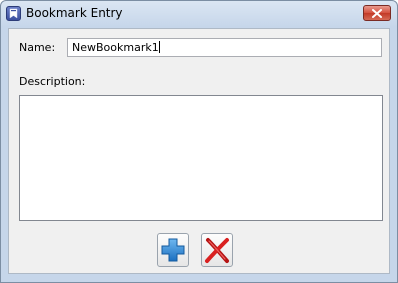 Image resolution: width=398 pixels, height=283 pixels. I want to click on description-label: Description:, so click(52, 81).